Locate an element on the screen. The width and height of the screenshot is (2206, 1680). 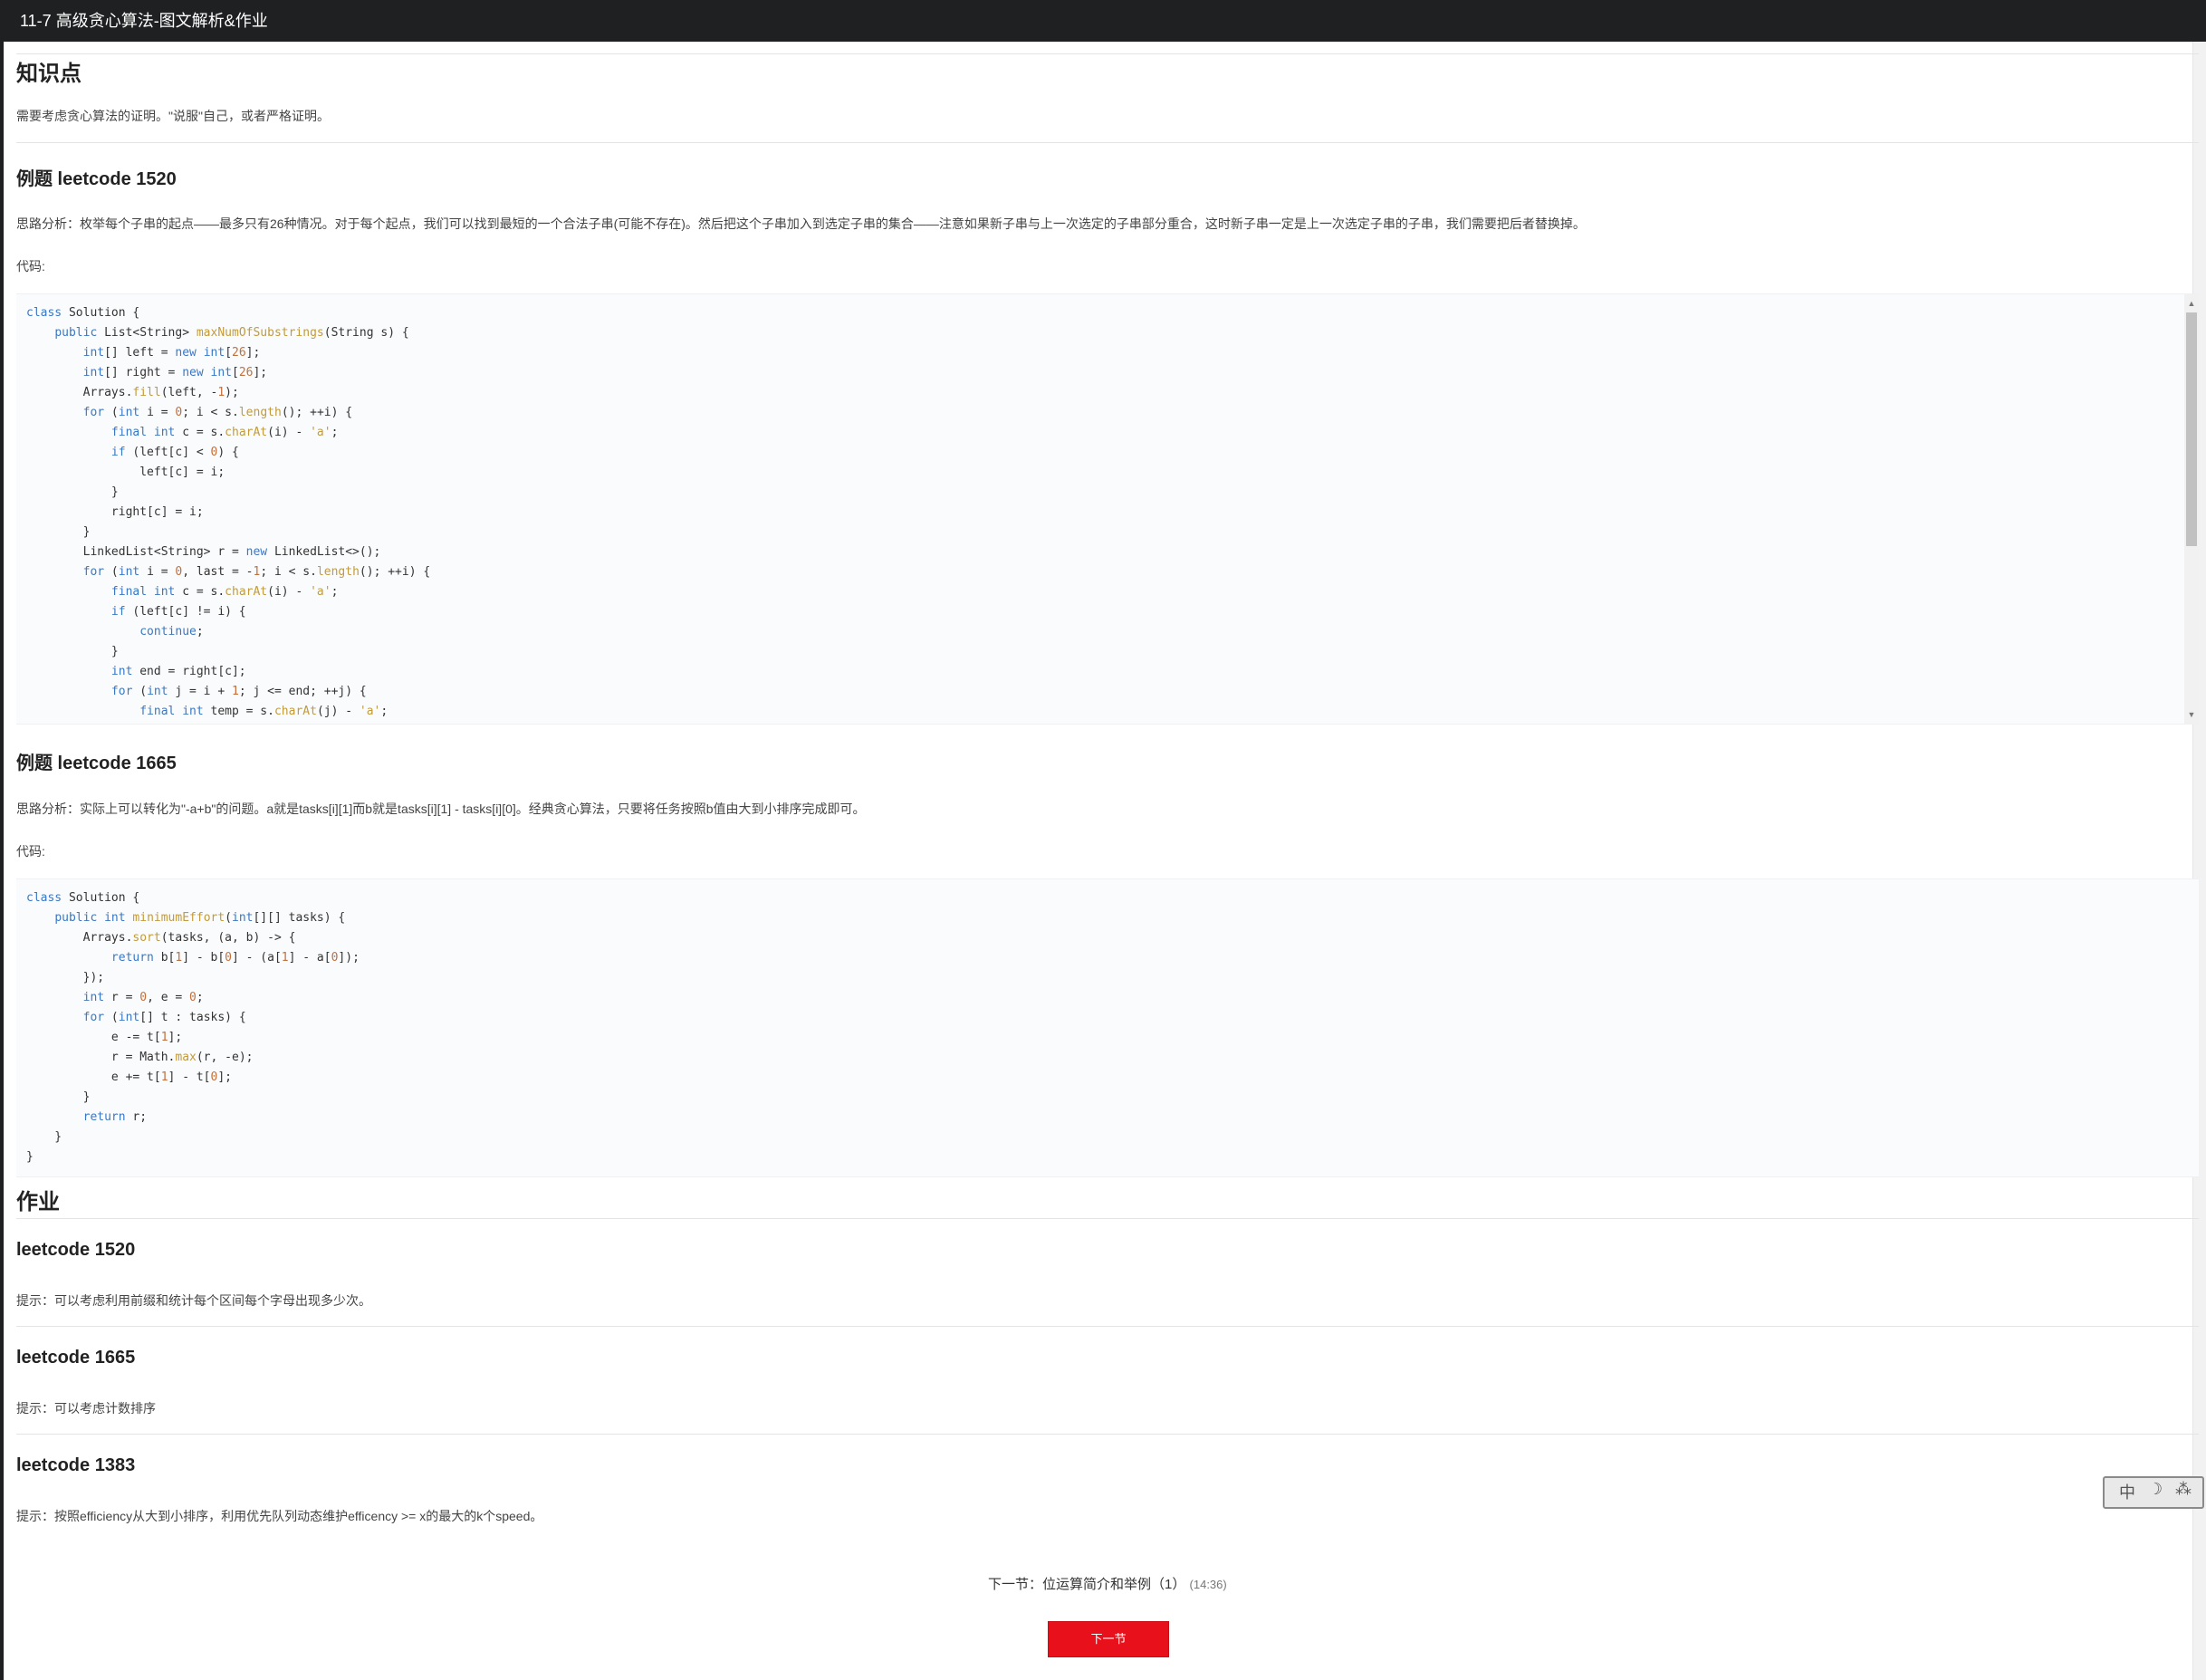
example2-code-label: 代码: is located at coordinates (31, 852).